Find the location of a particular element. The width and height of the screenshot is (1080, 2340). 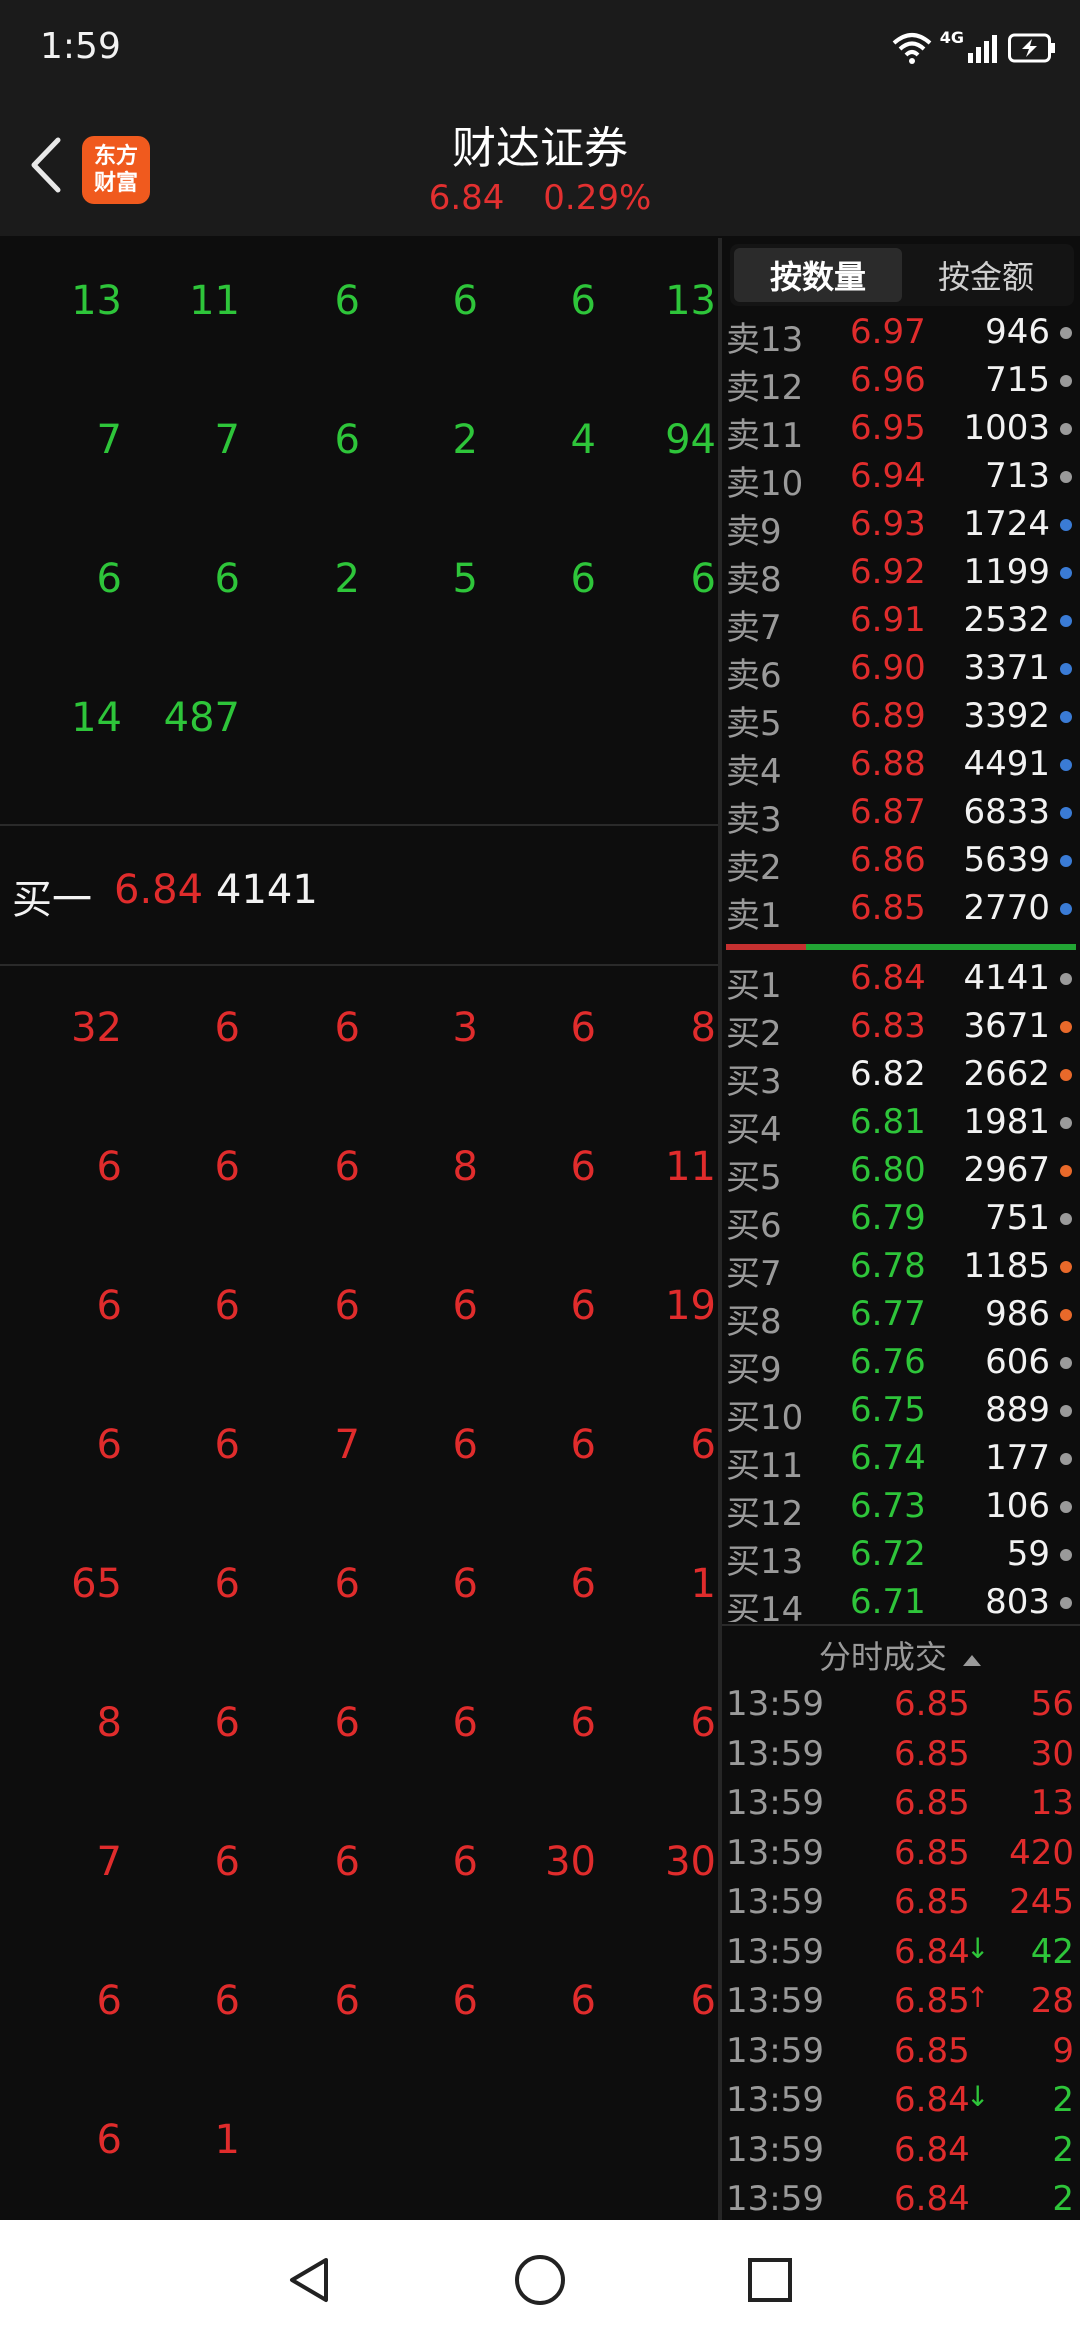

order-level-label: 卖5 is located at coordinates (754, 724).